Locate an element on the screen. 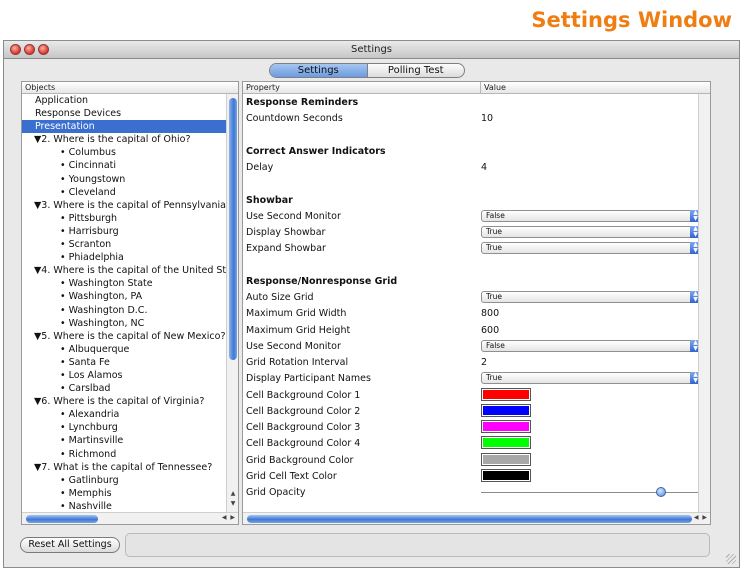 The image size is (740, 568). tree-answer-item: • Washington, PA is located at coordinates (124, 296).